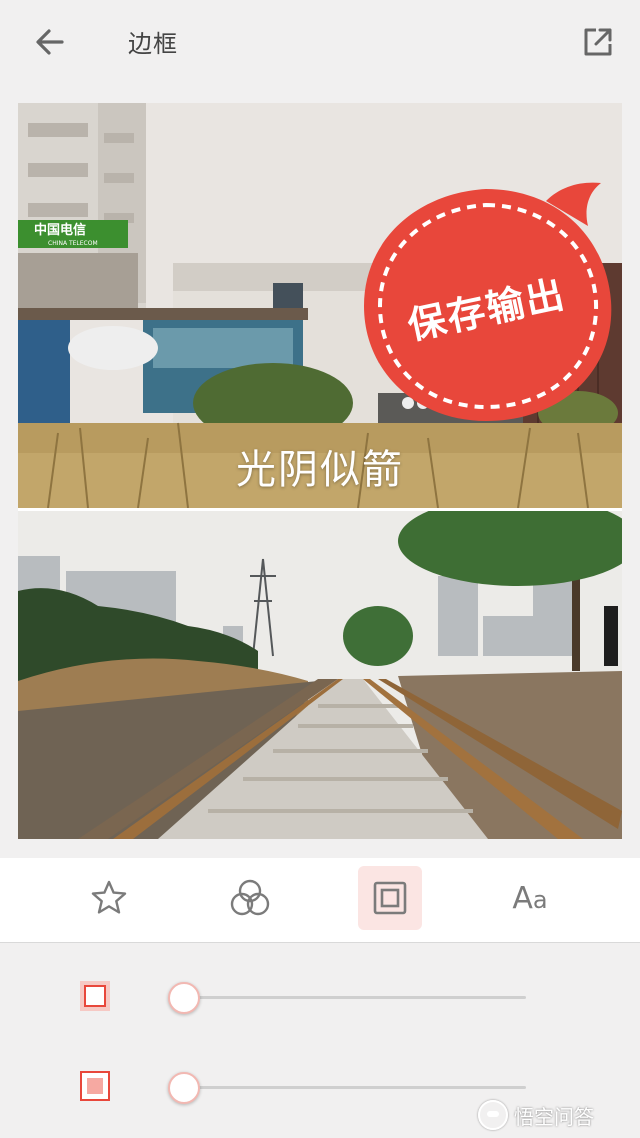  I want to click on border-fill-icon, so click(95, 1086).